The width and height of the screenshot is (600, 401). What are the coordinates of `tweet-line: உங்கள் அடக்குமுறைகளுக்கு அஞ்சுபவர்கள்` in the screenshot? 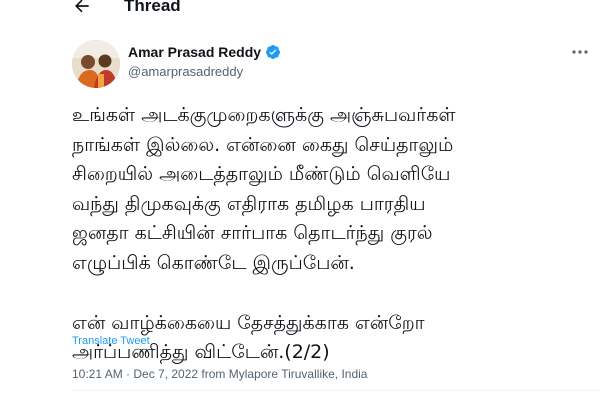 It's located at (264, 115).